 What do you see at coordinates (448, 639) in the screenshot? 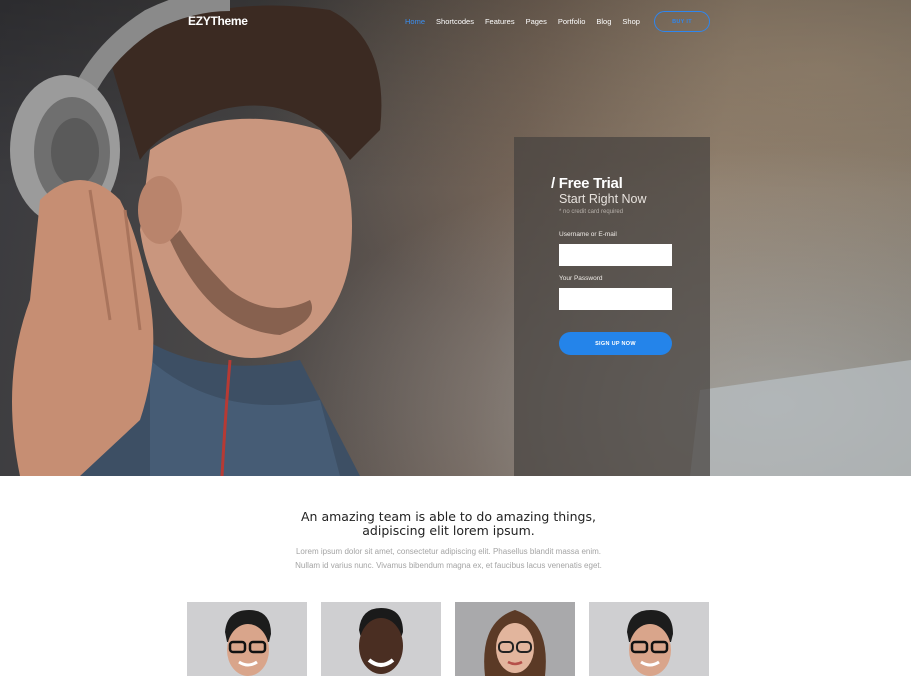
I see `team-grid` at bounding box center [448, 639].